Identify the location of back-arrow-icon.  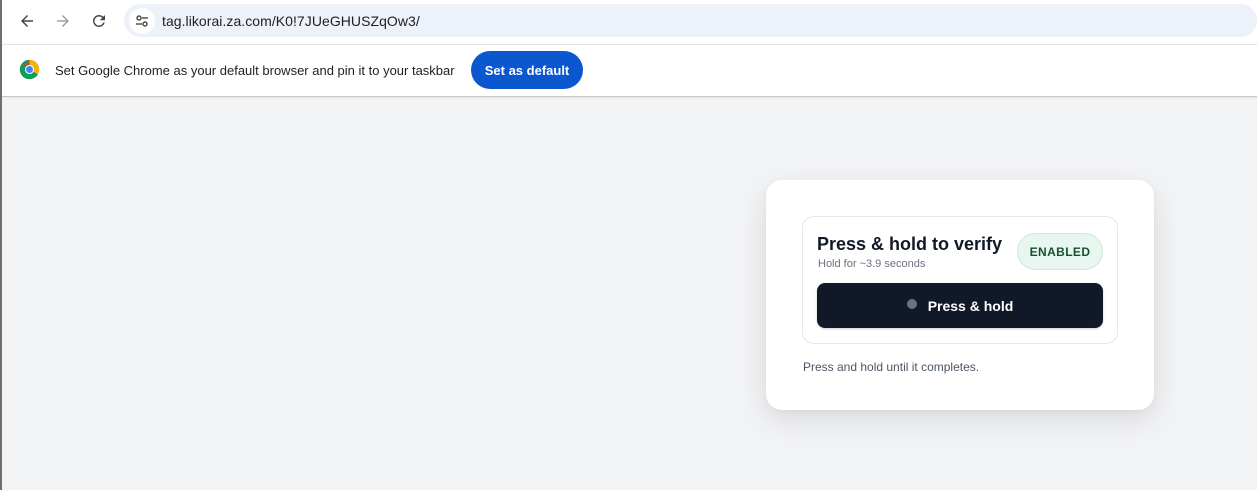
(27, 21).